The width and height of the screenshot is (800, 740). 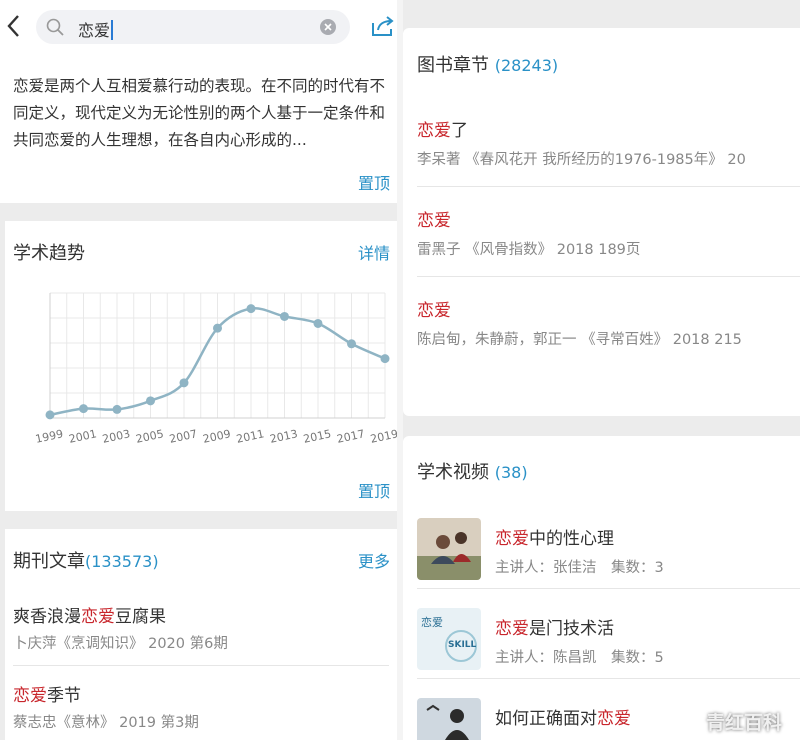 What do you see at coordinates (217, 436) in the screenshot?
I see `x-tick-label: 2009` at bounding box center [217, 436].